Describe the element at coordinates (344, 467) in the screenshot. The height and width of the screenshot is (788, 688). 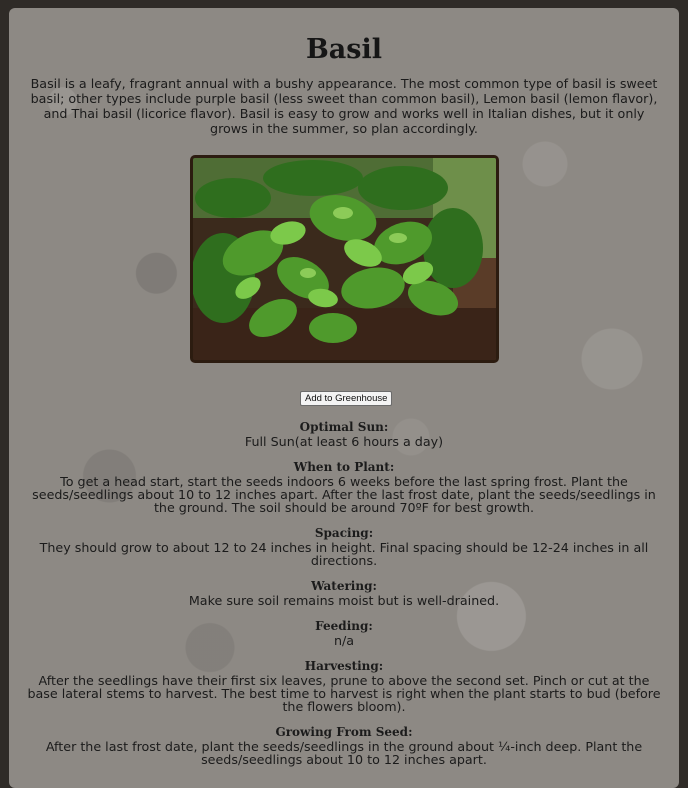
I see `section-label: When to Plant:` at that location.